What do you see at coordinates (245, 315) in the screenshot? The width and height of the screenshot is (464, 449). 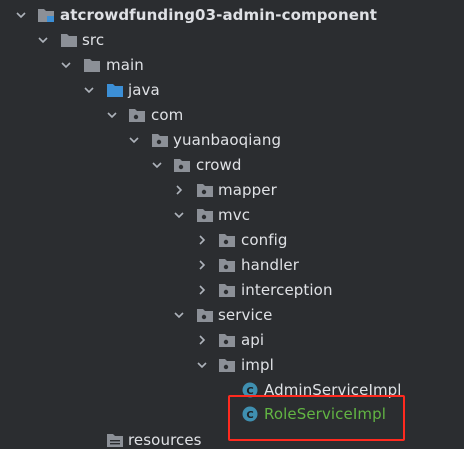 I see `tree-node-label: service` at bounding box center [245, 315].